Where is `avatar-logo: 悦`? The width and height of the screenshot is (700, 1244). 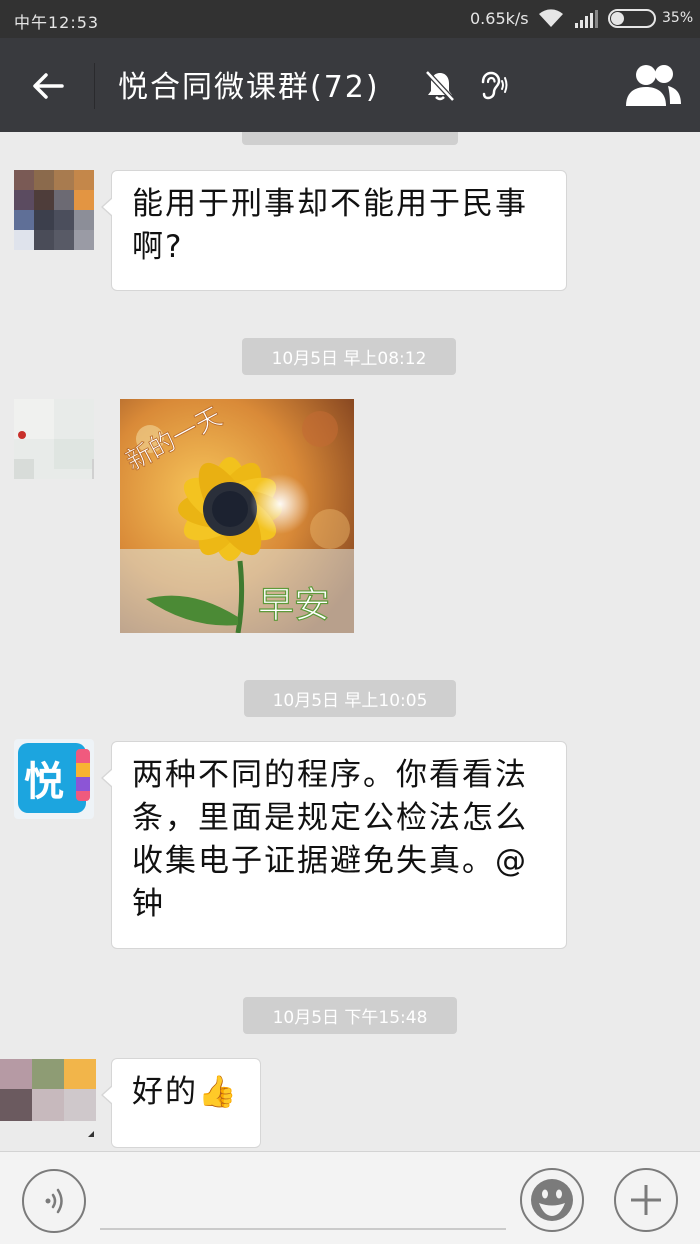
avatar-logo: 悦 is located at coordinates (54, 778).